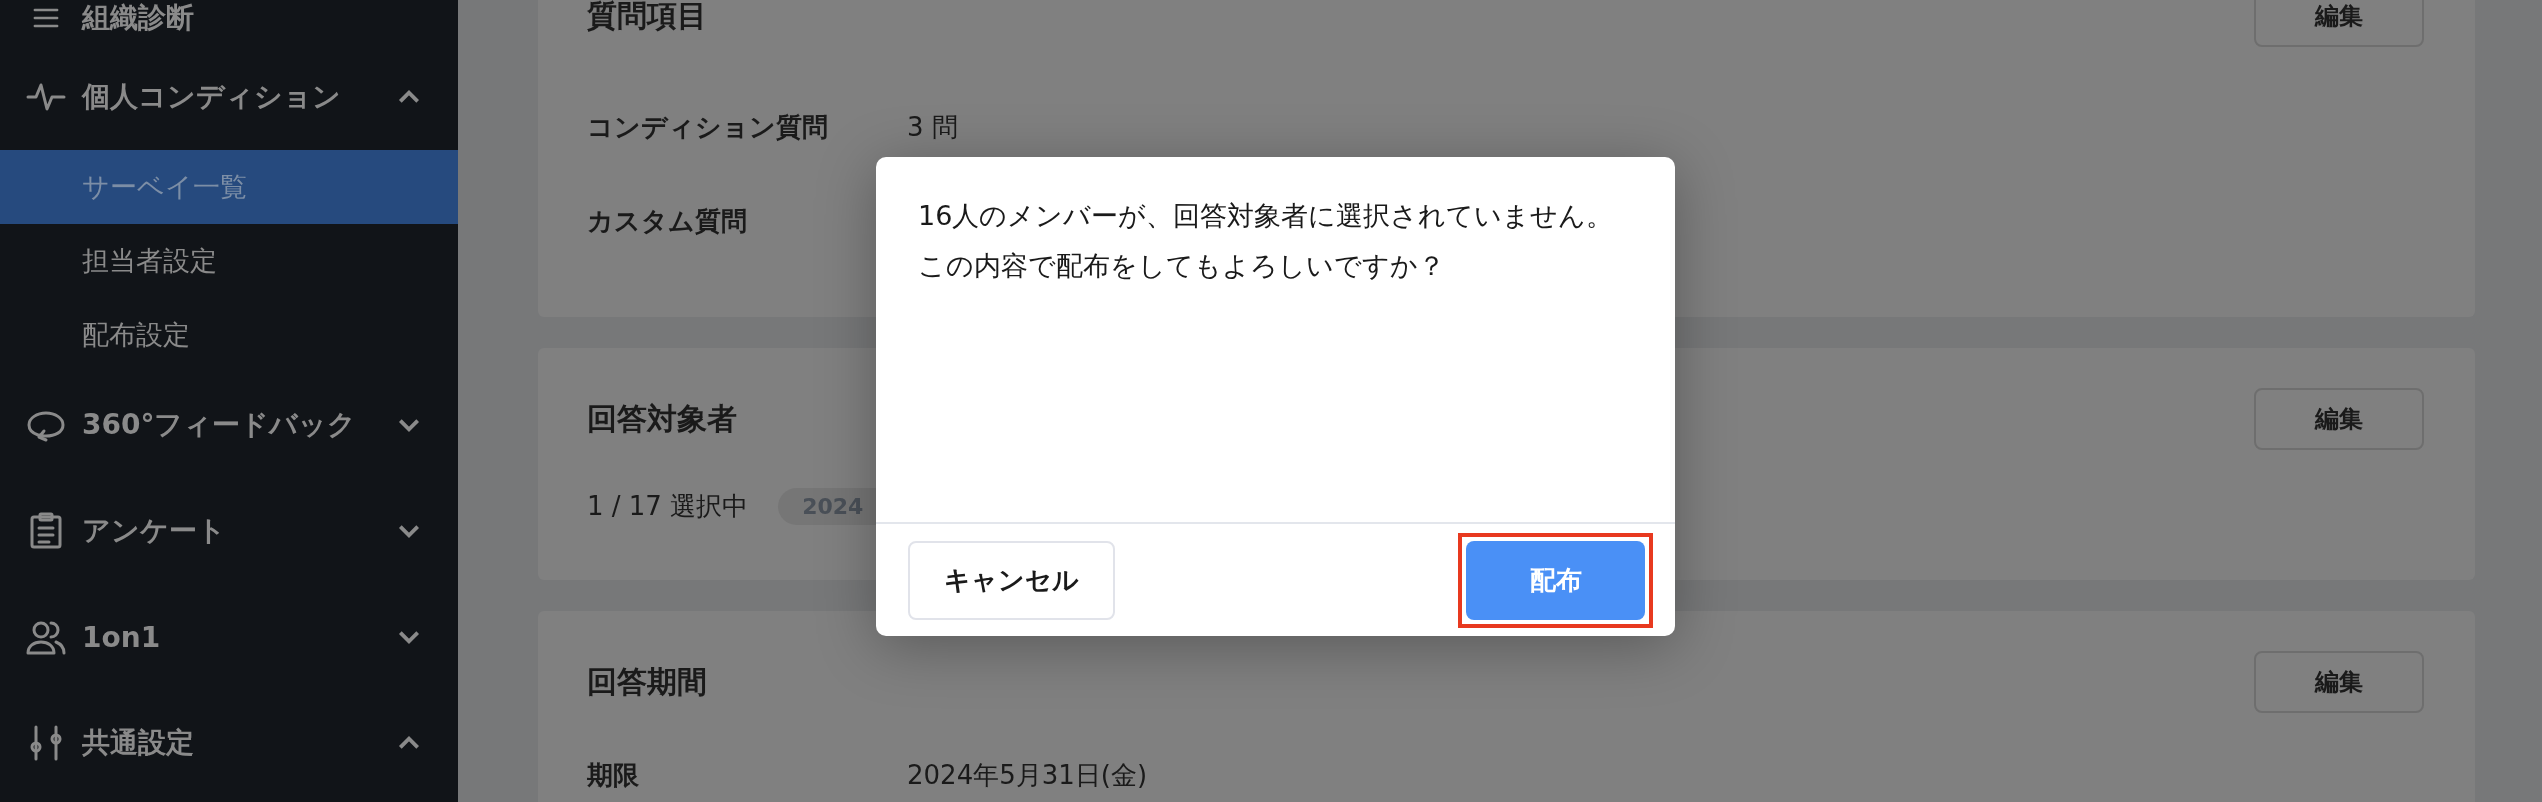  What do you see at coordinates (932, 127) in the screenshot?
I see `field-value: 3 問` at bounding box center [932, 127].